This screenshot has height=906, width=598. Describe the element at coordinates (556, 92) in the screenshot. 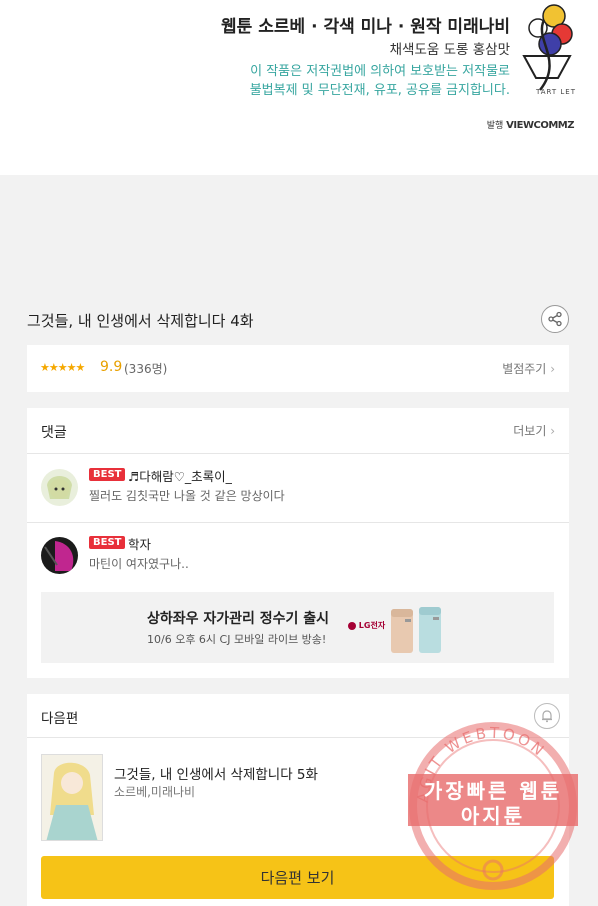

I see `logo-text: TART LET` at that location.